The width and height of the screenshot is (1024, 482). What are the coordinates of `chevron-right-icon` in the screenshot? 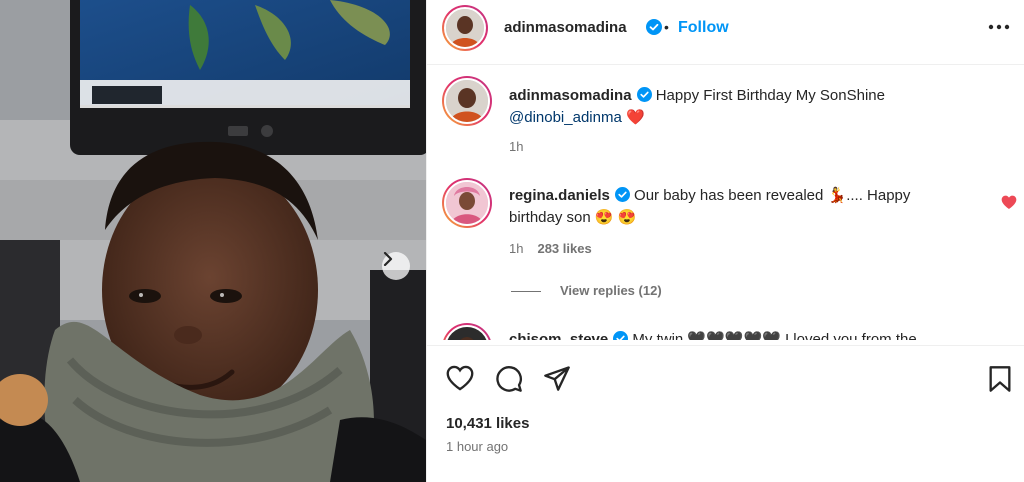 It's located at (388, 259).